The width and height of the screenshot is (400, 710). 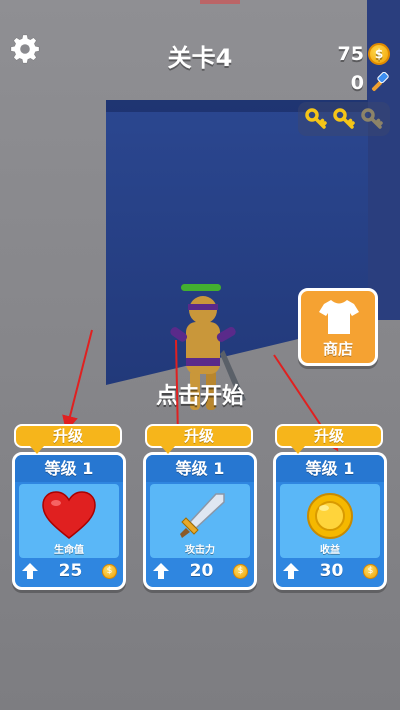 I want to click on upgrade-card-panel: 等级 1 收益 30 $, so click(x=330, y=521).